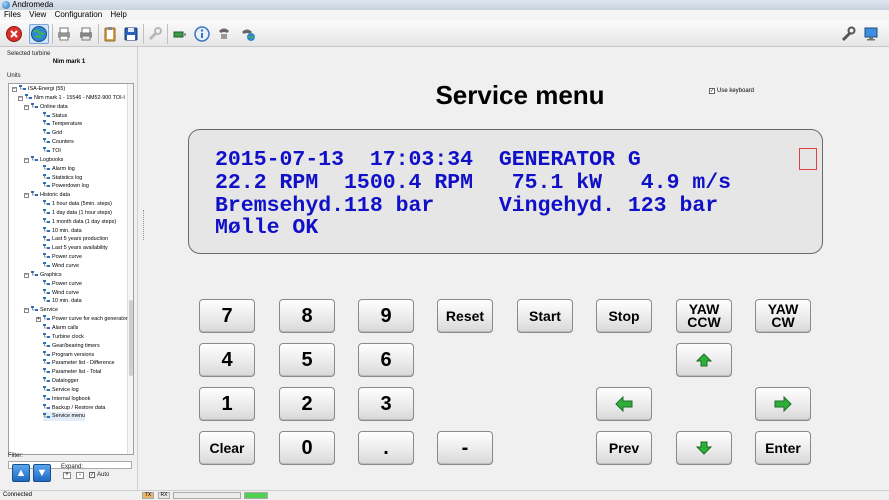 This screenshot has height=500, width=889. I want to click on tree-item: 1 day data (1 hour steps), so click(77, 213).